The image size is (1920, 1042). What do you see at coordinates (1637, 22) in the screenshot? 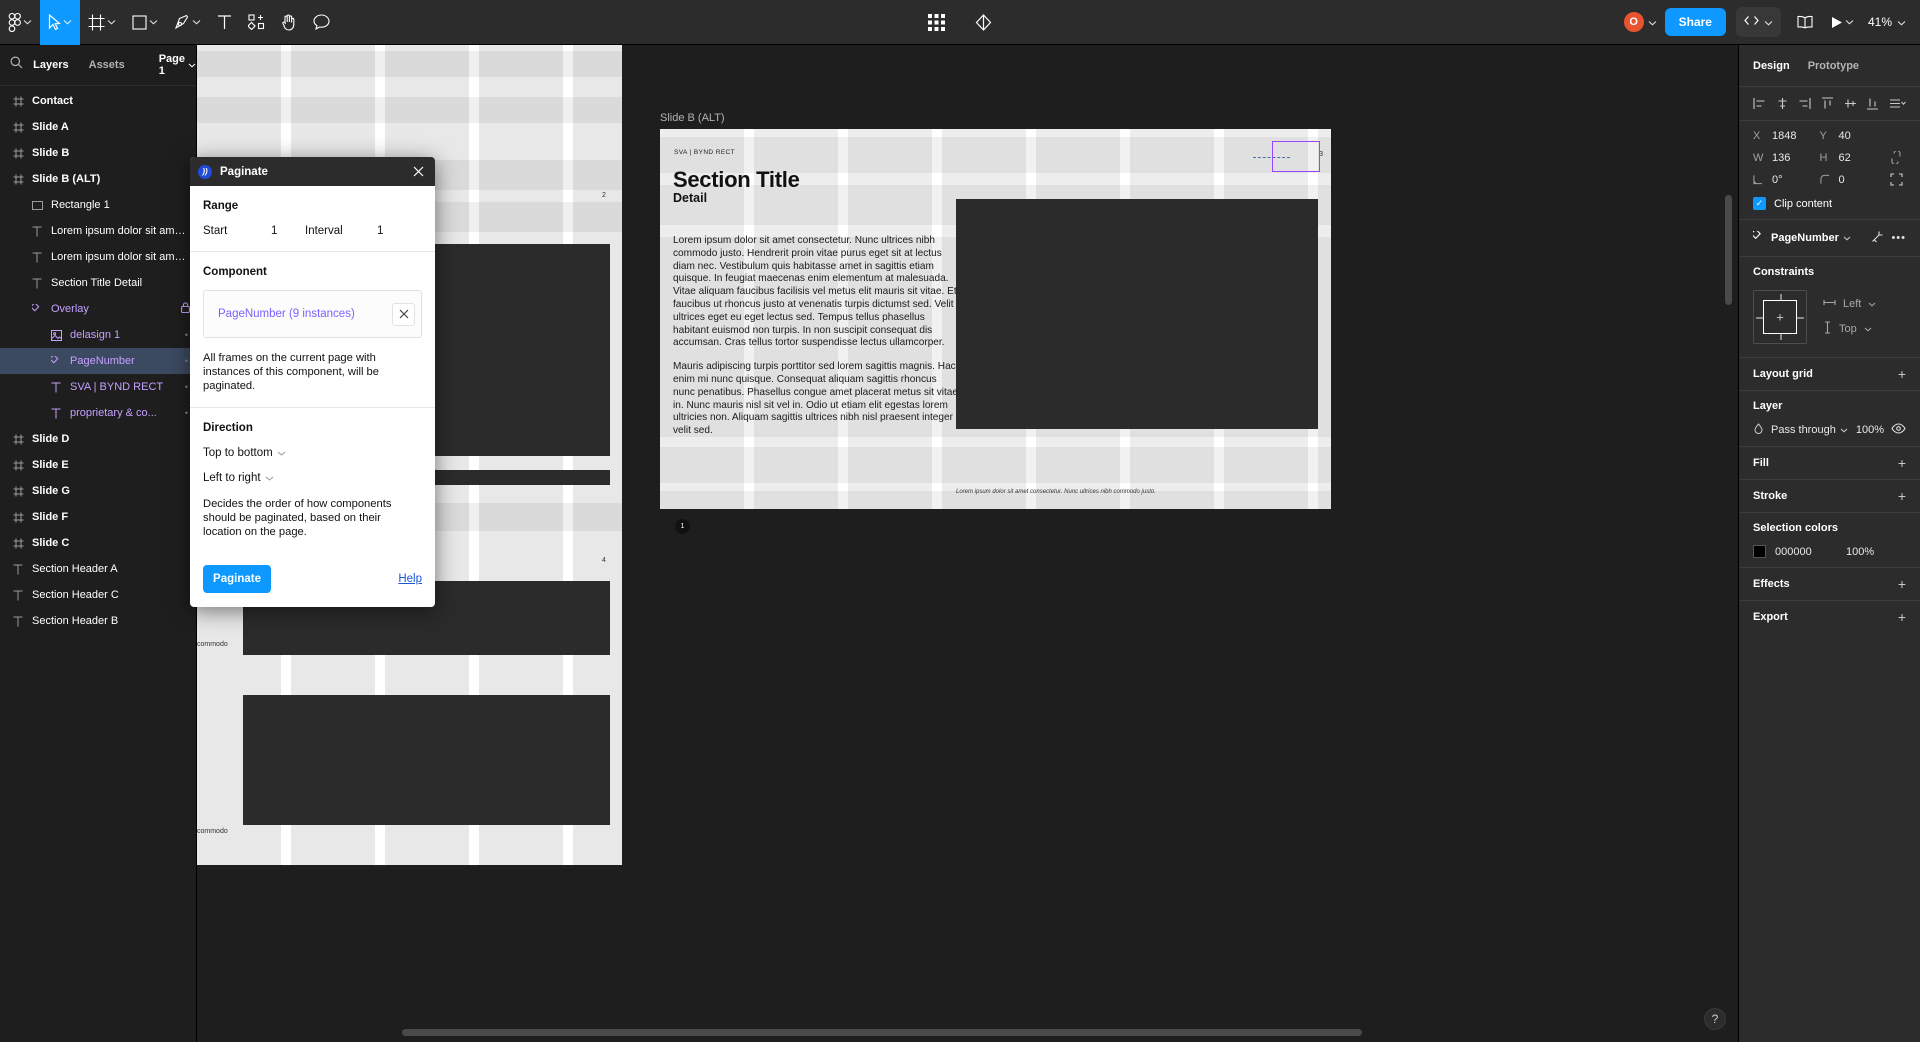
I see `user-avatar-button: O` at bounding box center [1637, 22].